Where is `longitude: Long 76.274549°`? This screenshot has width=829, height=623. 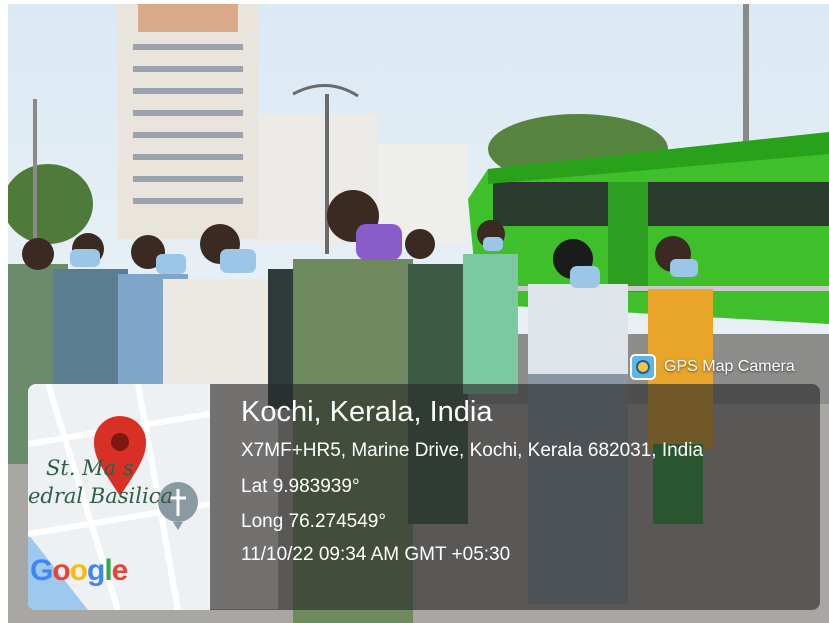 longitude: Long 76.274549° is located at coordinates (313, 521).